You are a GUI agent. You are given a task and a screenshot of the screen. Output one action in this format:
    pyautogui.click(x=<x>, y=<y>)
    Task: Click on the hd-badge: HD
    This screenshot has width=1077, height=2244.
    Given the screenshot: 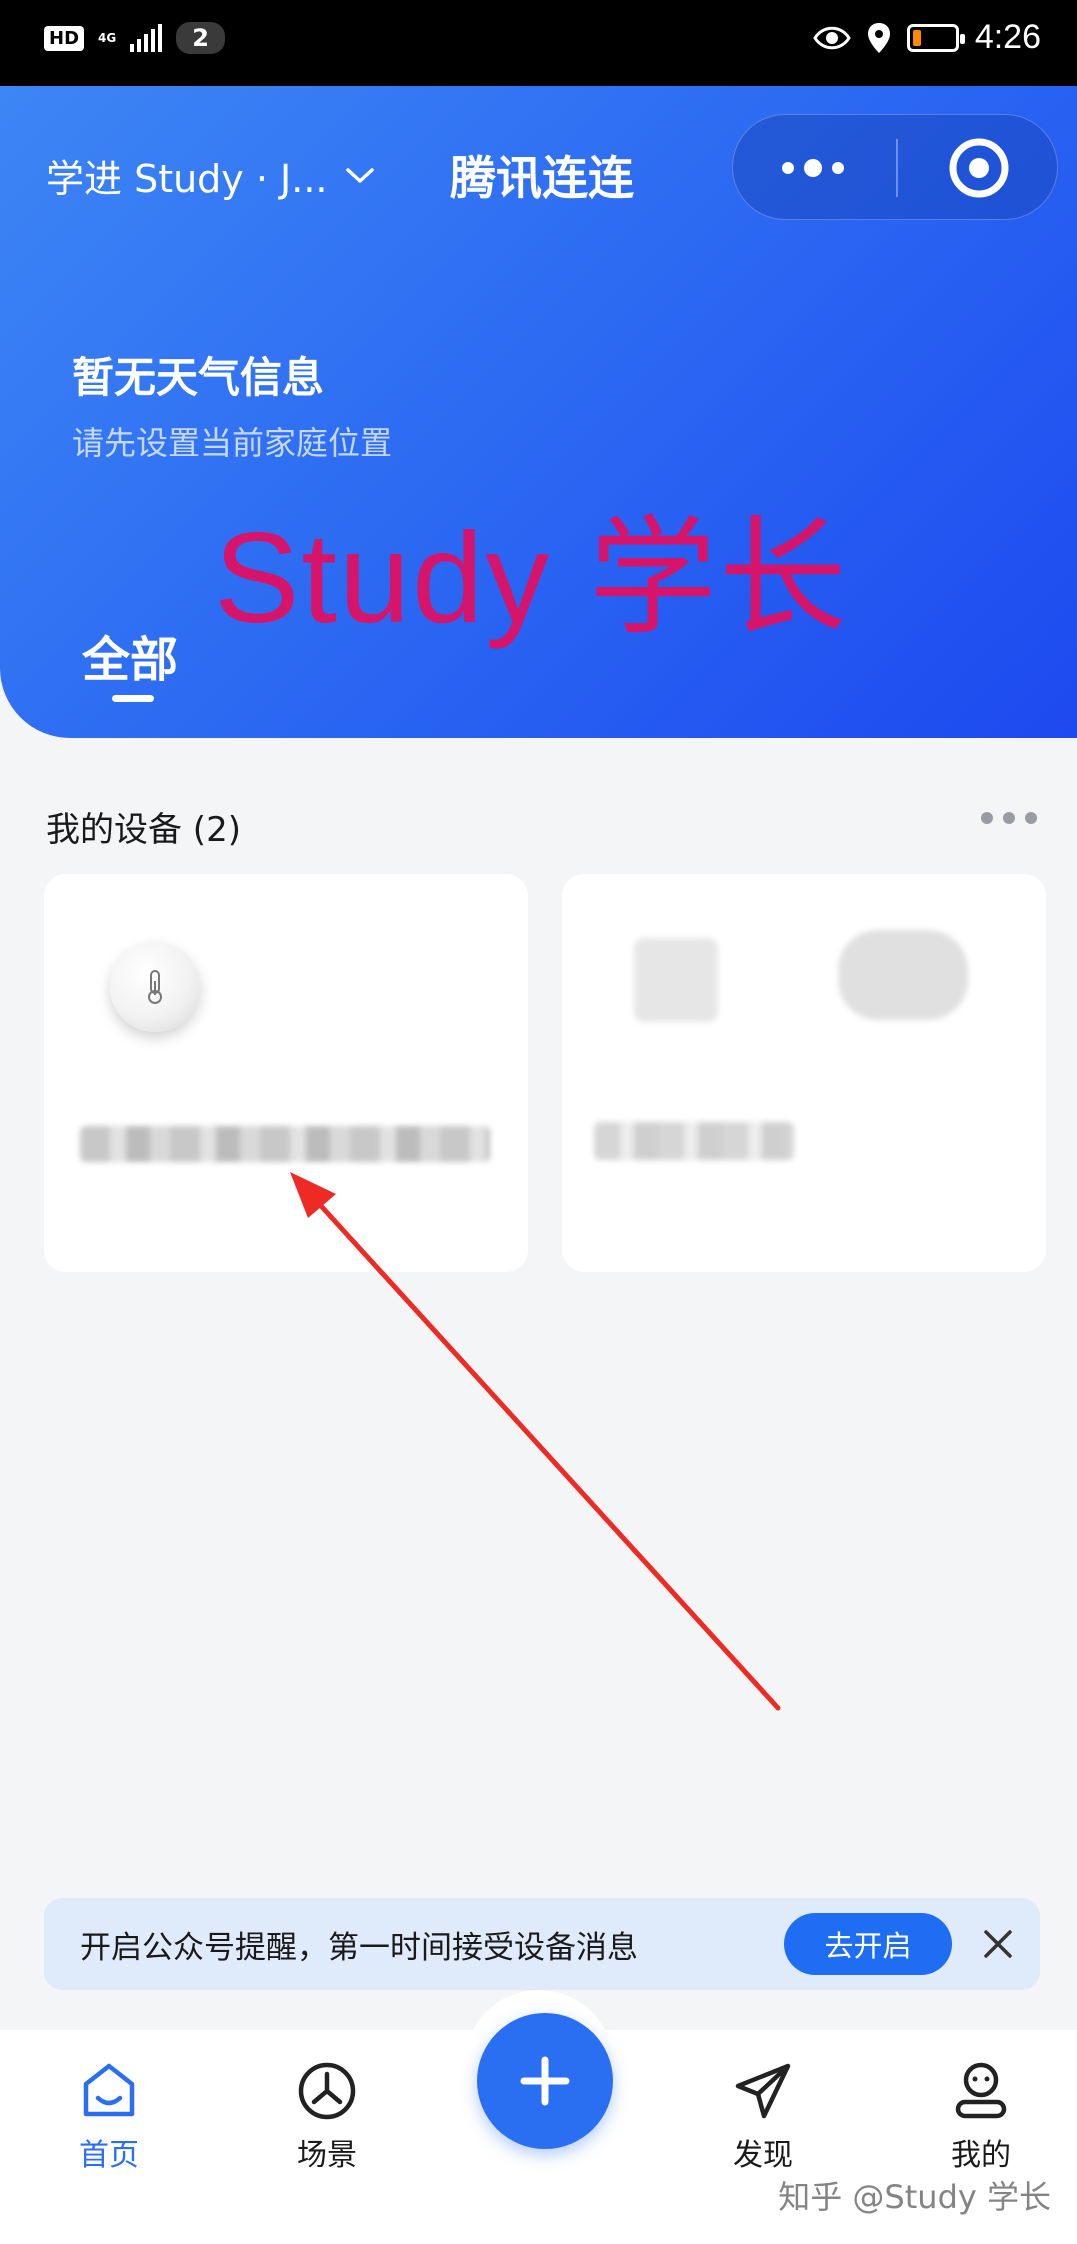 What is the action you would take?
    pyautogui.click(x=64, y=38)
    